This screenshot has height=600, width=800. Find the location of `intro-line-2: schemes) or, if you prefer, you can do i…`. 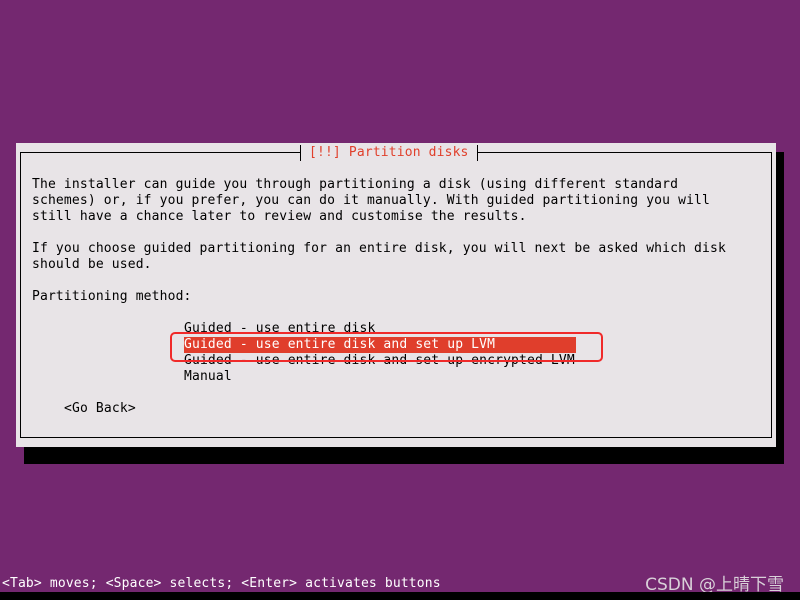

intro-line-2: schemes) or, if you prefer, you can do i… is located at coordinates (371, 200).